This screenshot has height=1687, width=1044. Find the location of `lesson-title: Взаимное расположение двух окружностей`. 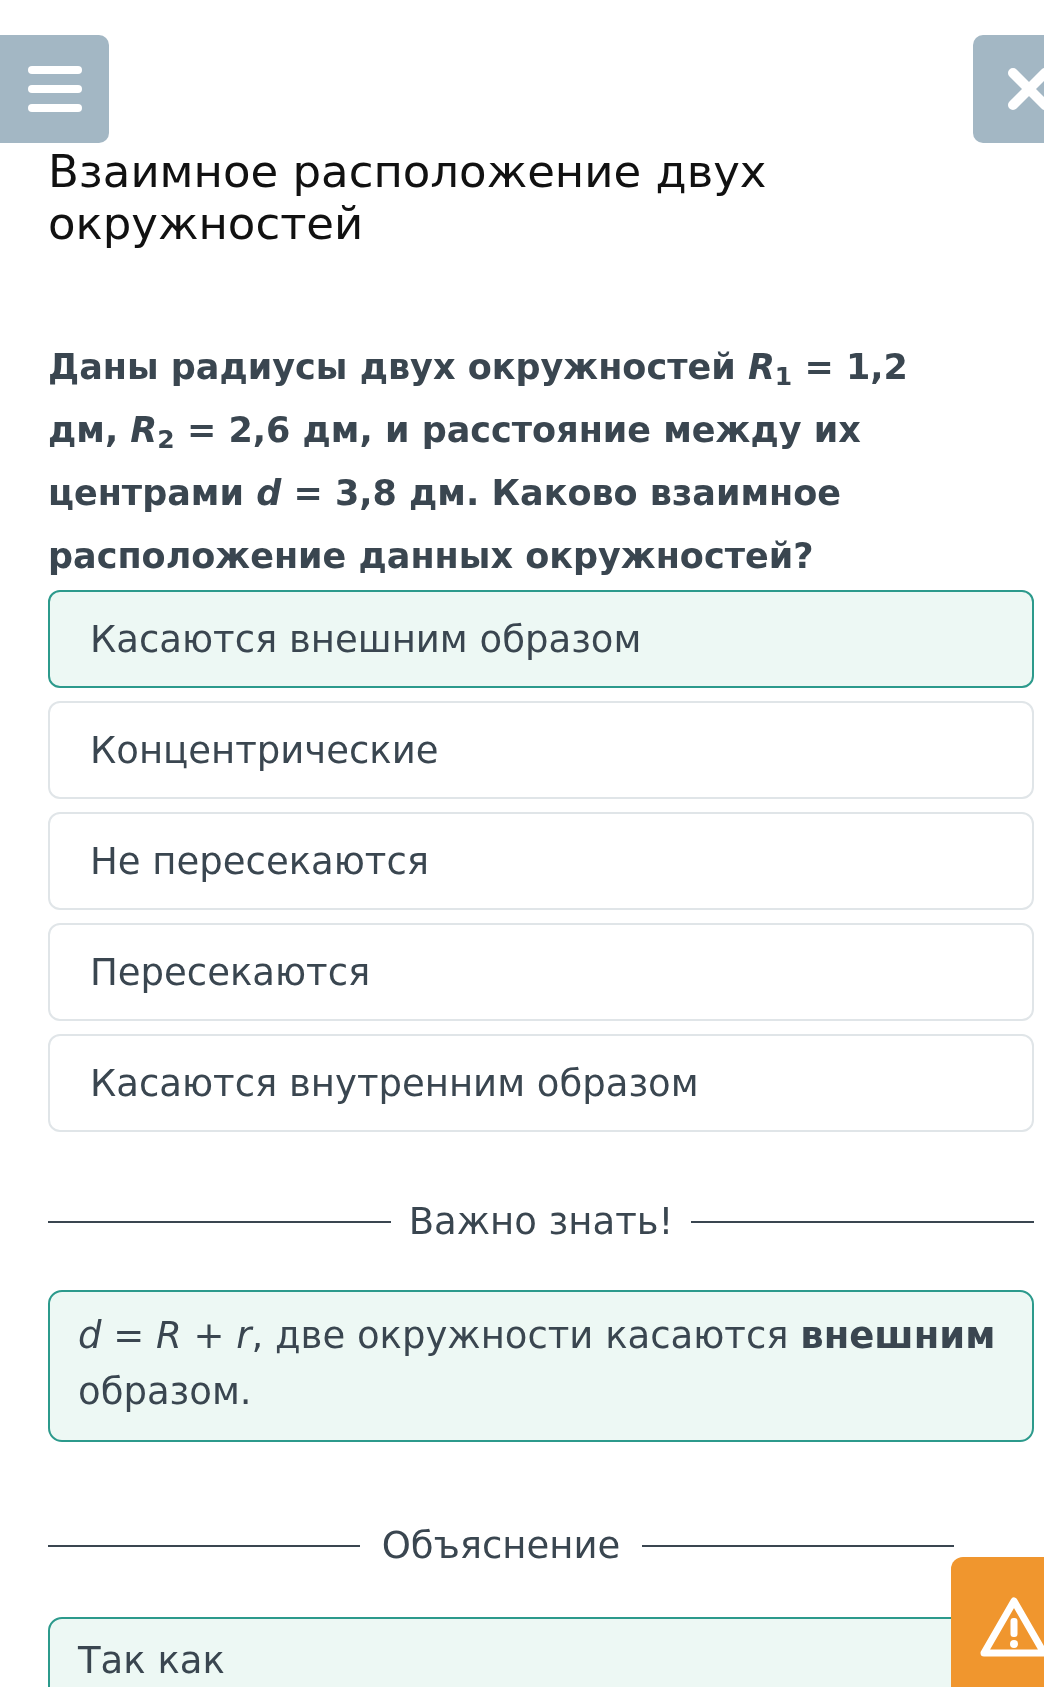

lesson-title: Взаимное расположение двух окружностей is located at coordinates (408, 198).